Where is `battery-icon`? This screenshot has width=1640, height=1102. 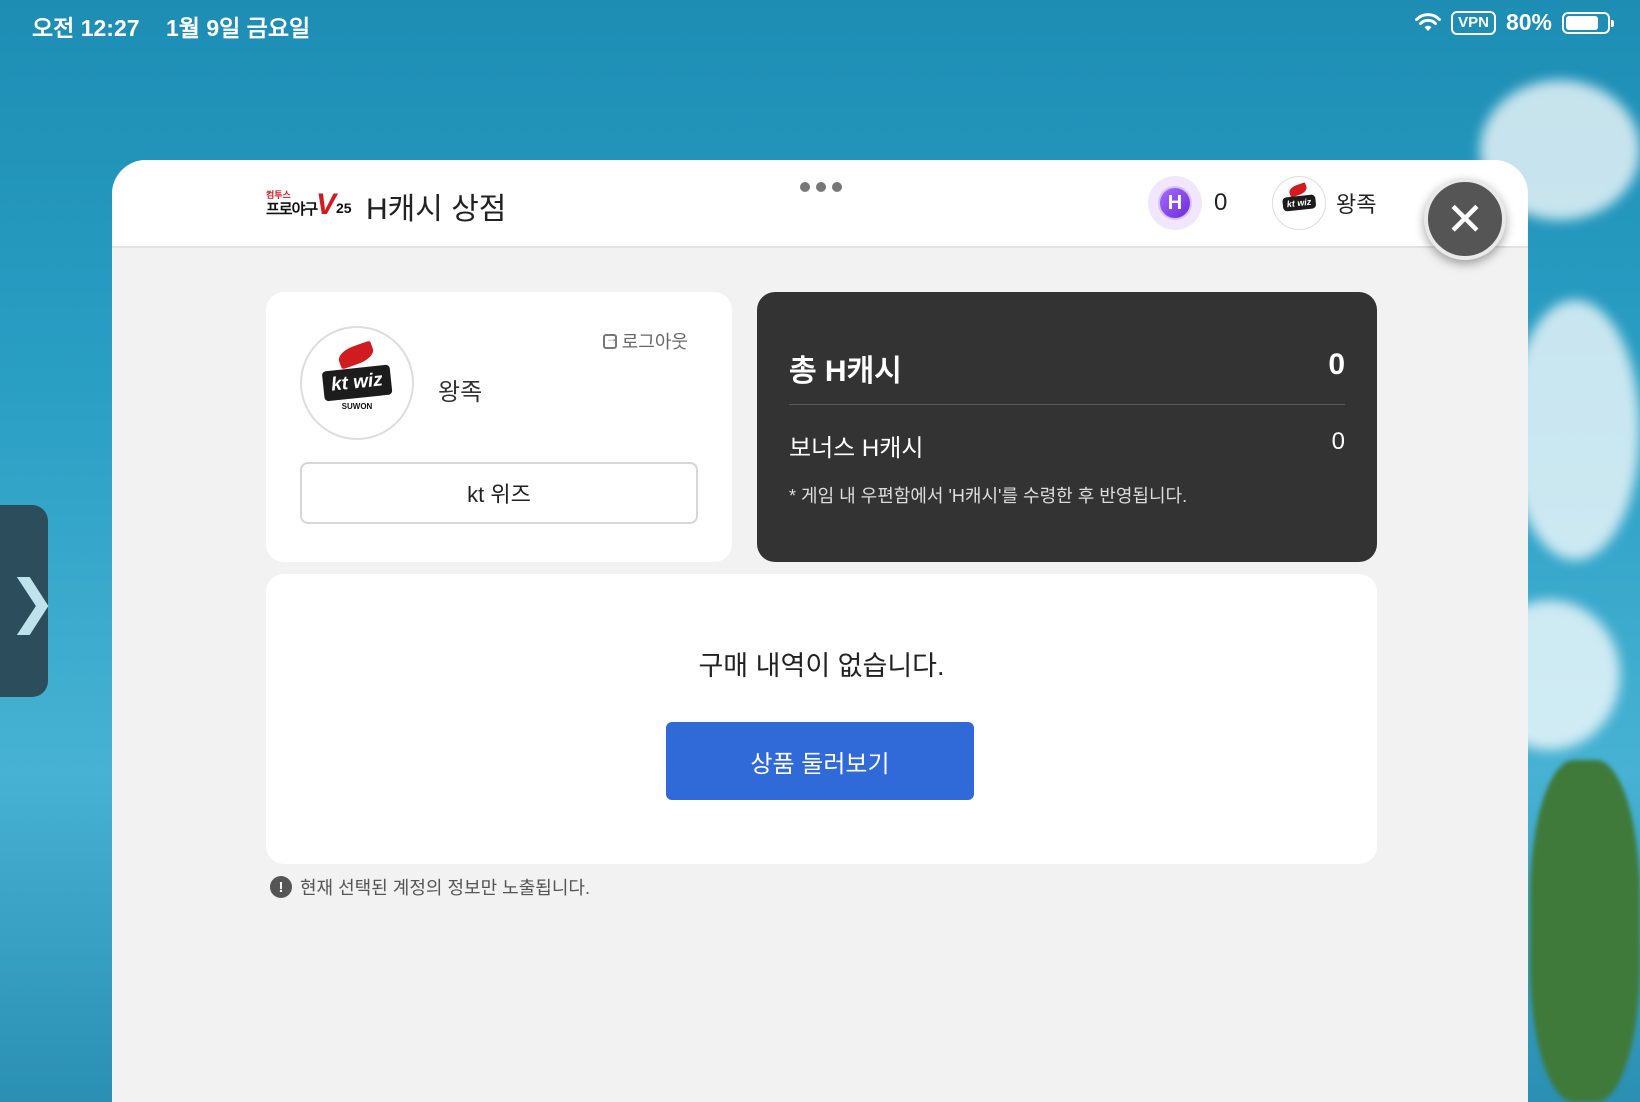 battery-icon is located at coordinates (1588, 22).